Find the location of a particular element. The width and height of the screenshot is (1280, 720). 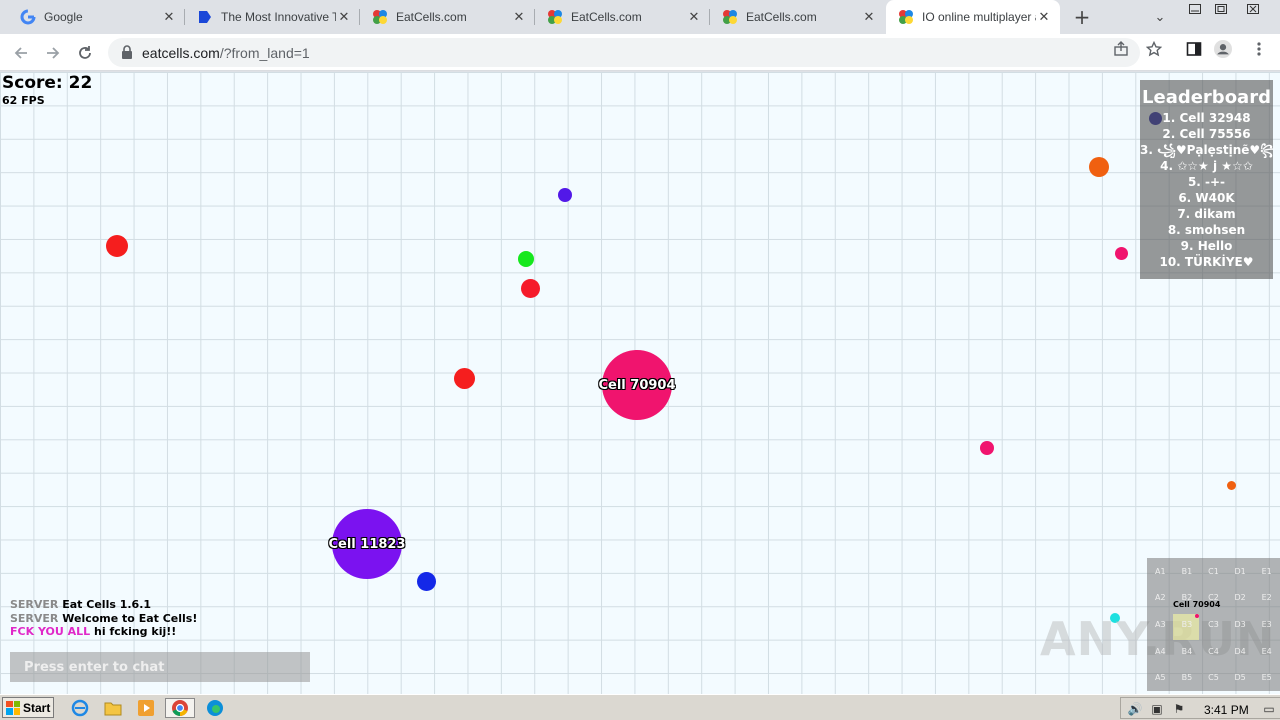

restore-icon is located at coordinates (1221, 9).